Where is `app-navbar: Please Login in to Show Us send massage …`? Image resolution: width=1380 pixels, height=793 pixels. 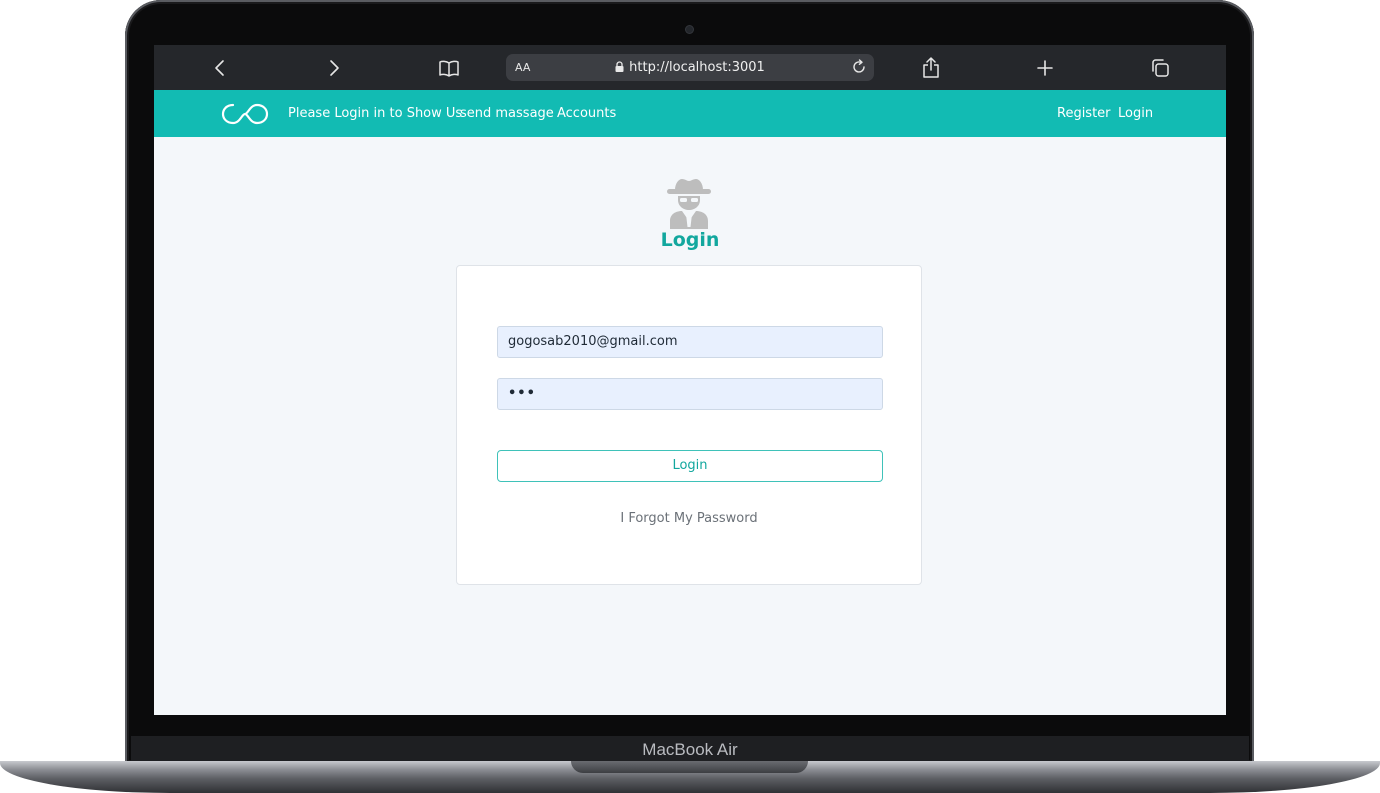 app-navbar: Please Login in to Show Us send massage … is located at coordinates (690, 113).